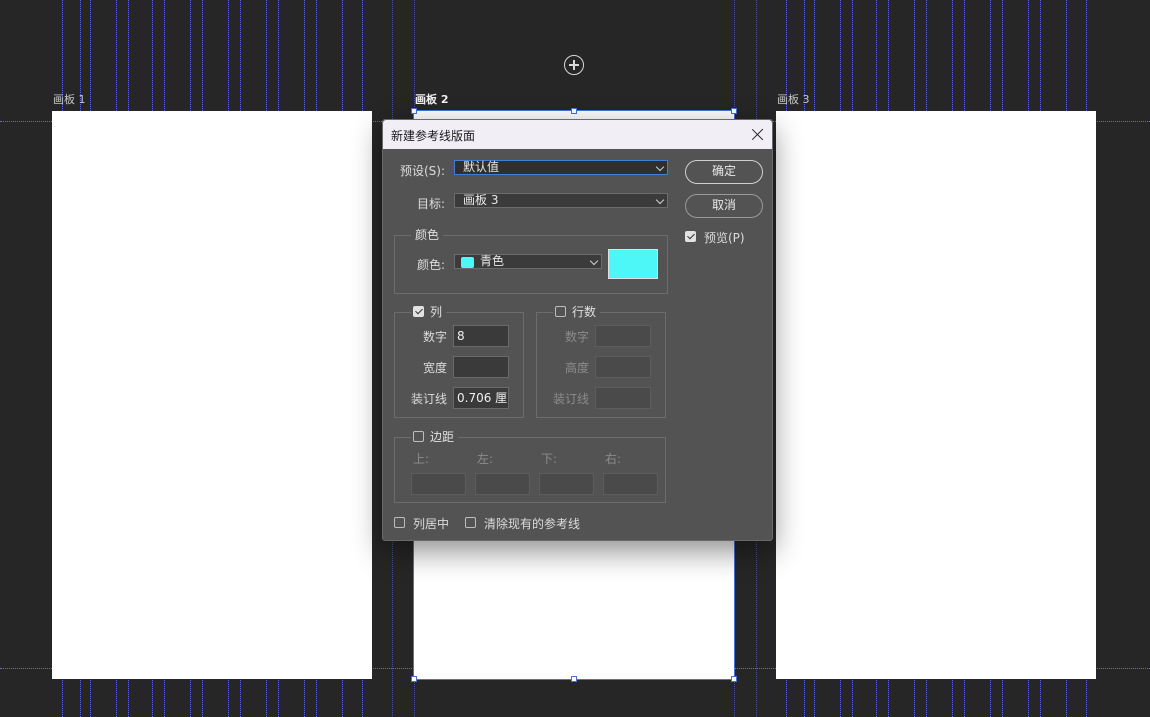  Describe the element at coordinates (584, 312) in the screenshot. I see `rows-legend: 行数` at that location.